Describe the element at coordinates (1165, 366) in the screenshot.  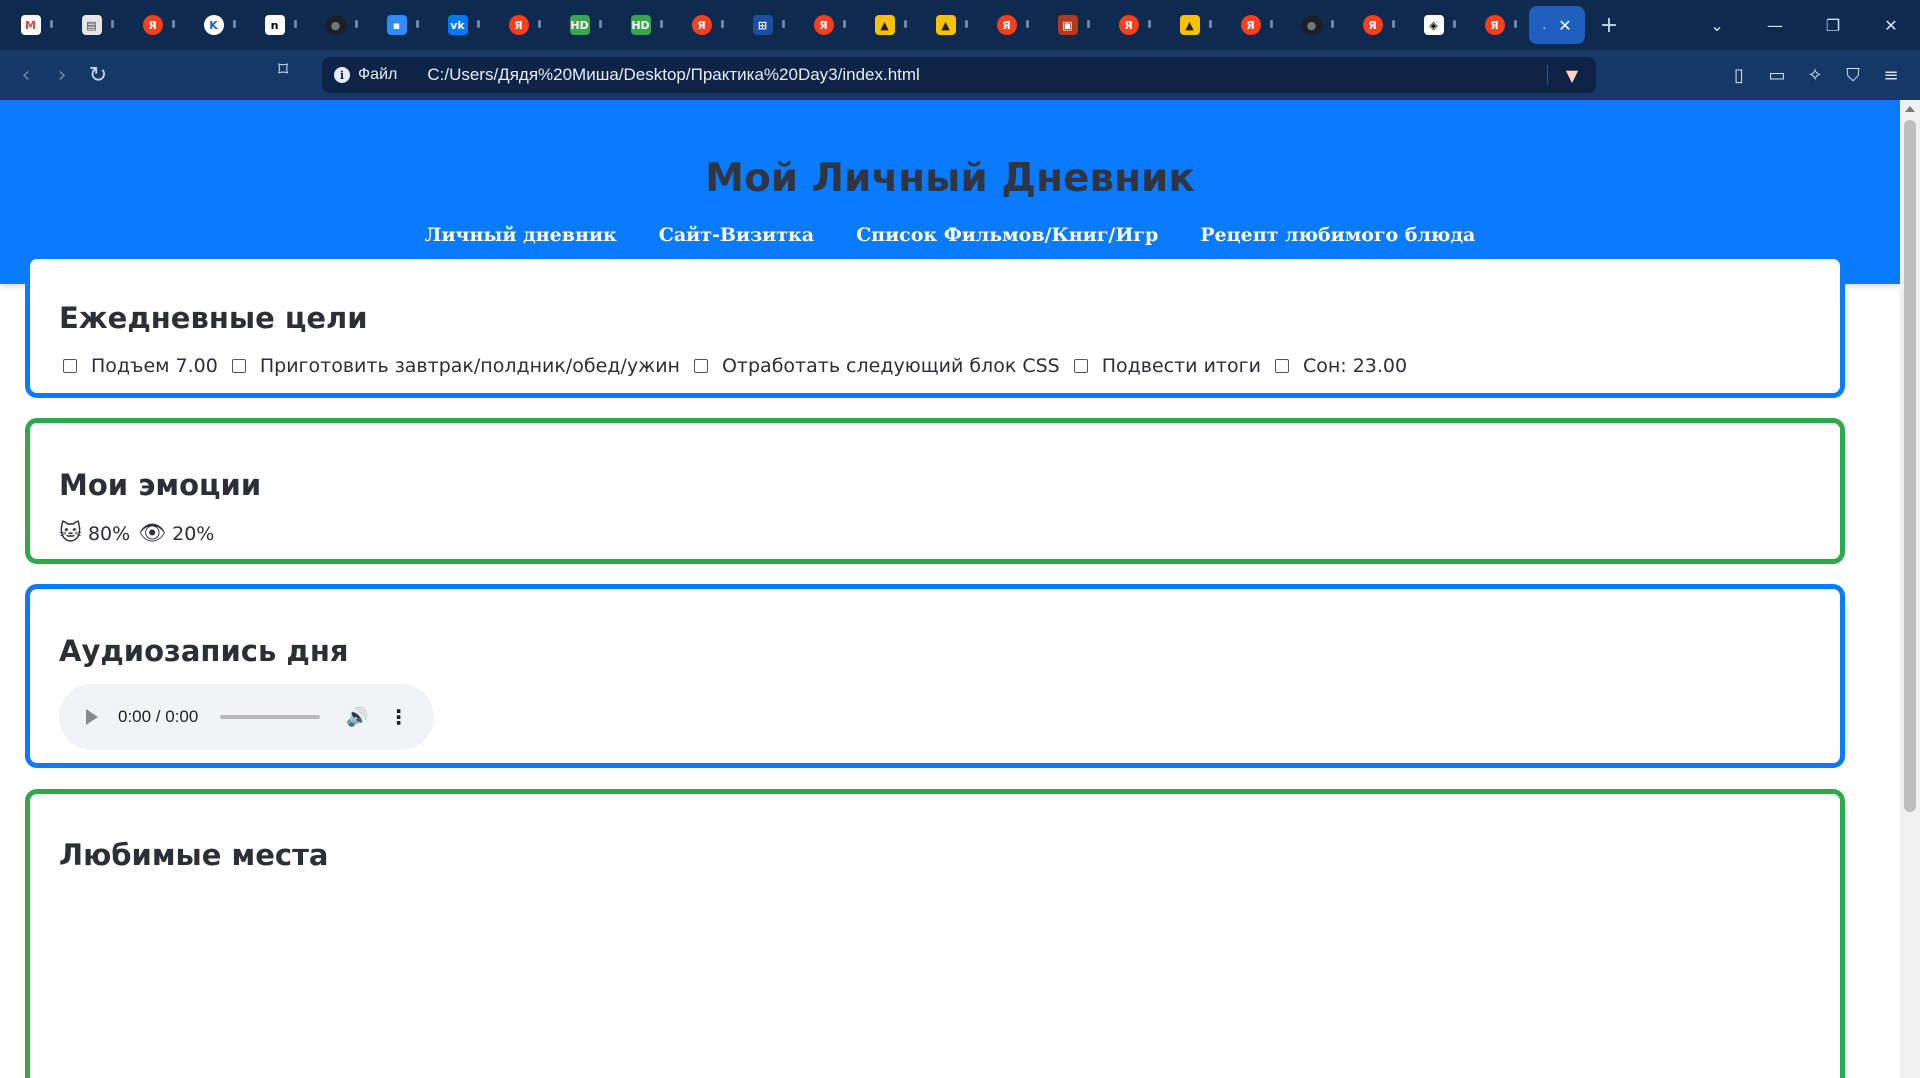
I see `goal-item: Подвести итоги` at that location.